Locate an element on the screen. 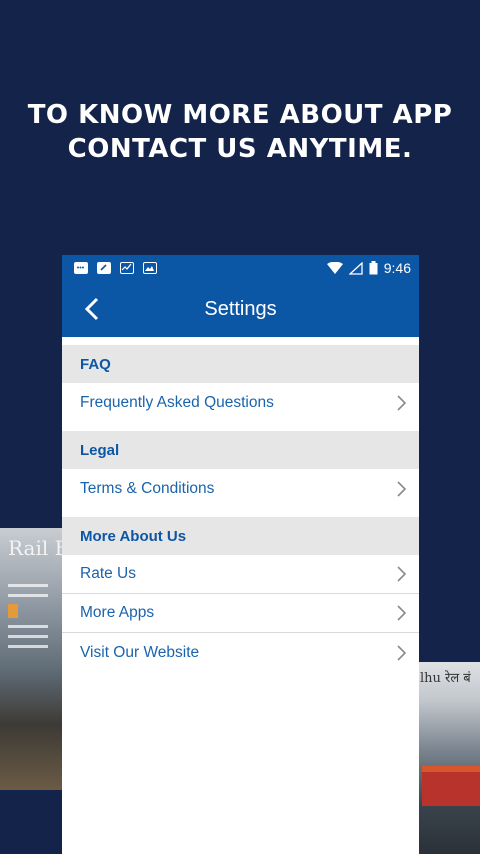 This screenshot has height=854, width=480. list-item-faq: Frequently Asked Questions is located at coordinates (240, 407).